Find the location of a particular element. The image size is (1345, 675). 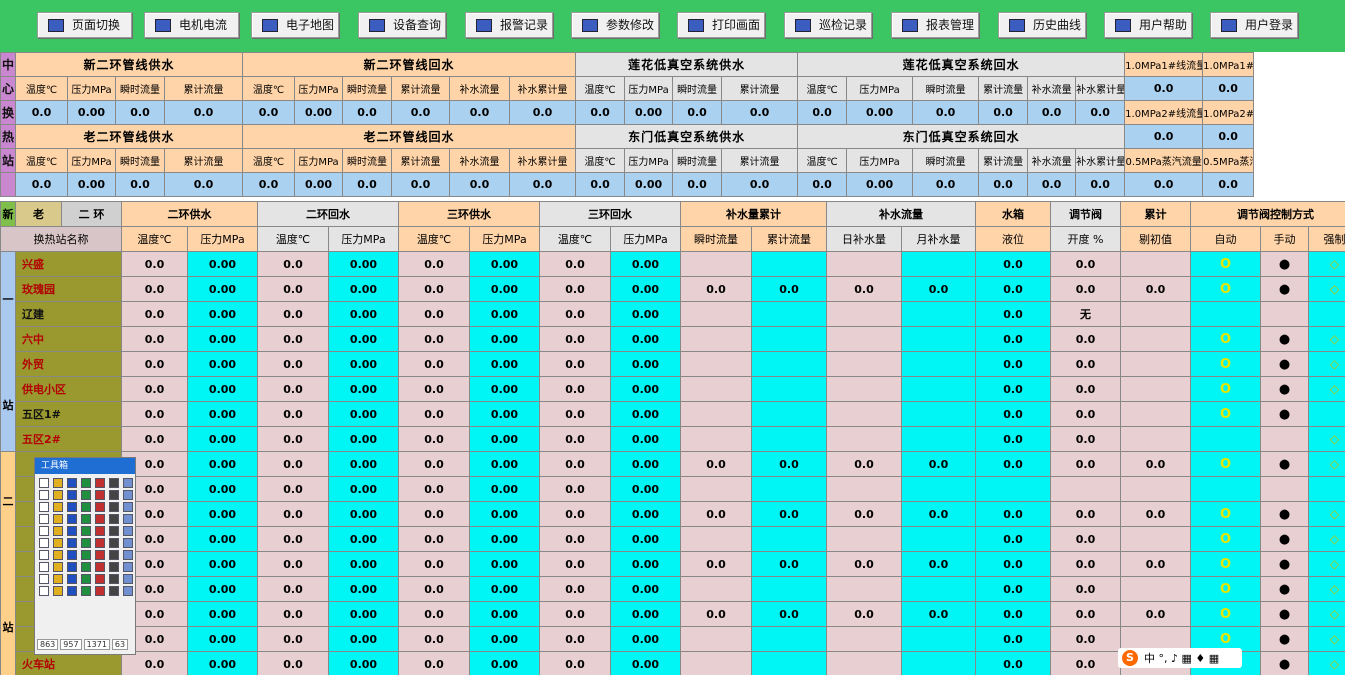

station-name: 火车站 is located at coordinates (68, 663).